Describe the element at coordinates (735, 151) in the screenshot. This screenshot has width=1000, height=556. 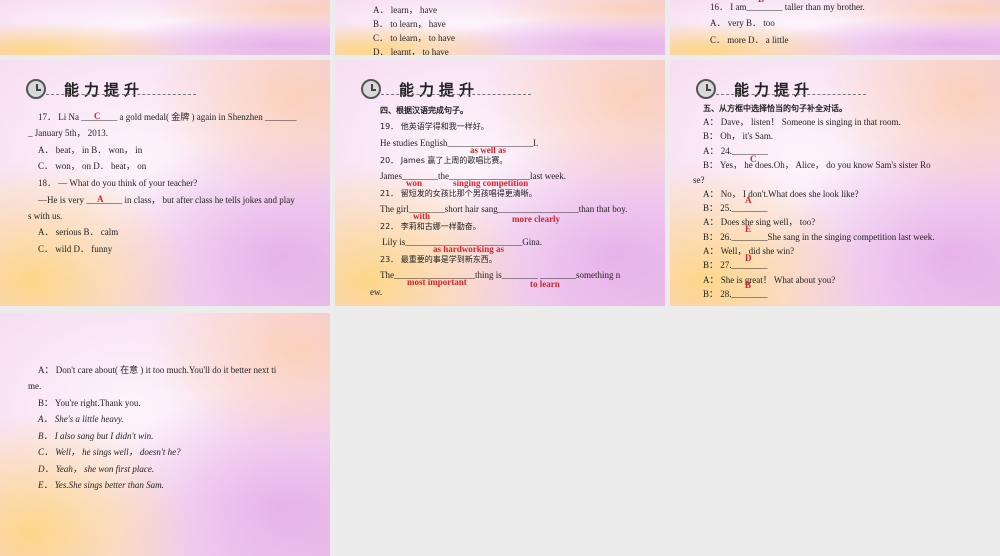
I see `dialogue-line: A： 24.________` at that location.